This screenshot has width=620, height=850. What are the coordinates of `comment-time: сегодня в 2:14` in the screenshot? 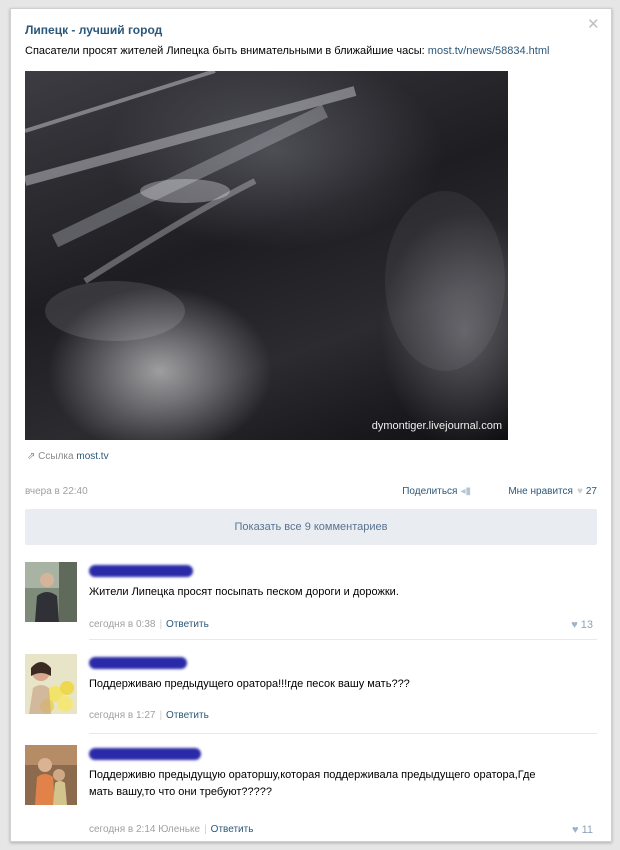 It's located at (122, 829).